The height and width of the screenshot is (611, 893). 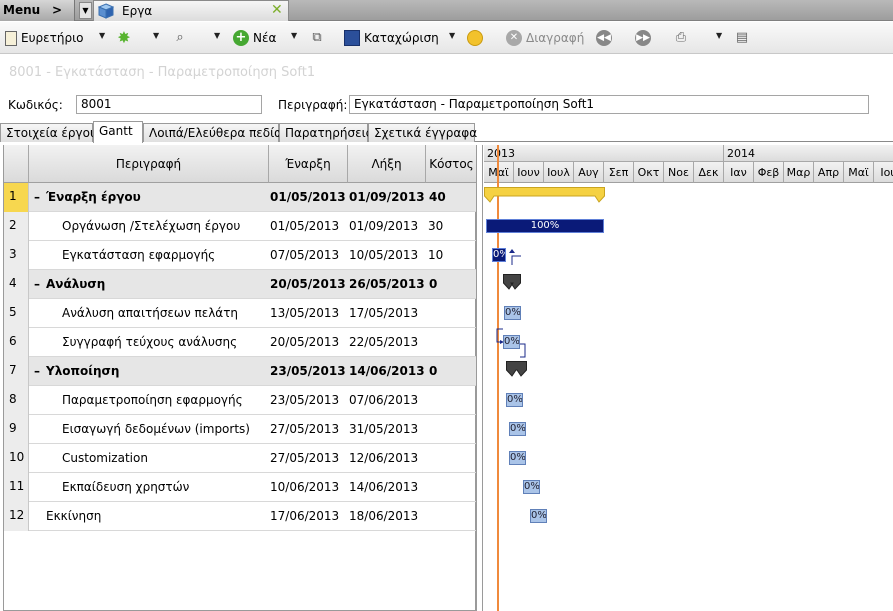 What do you see at coordinates (254, 38) in the screenshot?
I see `new-button: + Νέα` at bounding box center [254, 38].